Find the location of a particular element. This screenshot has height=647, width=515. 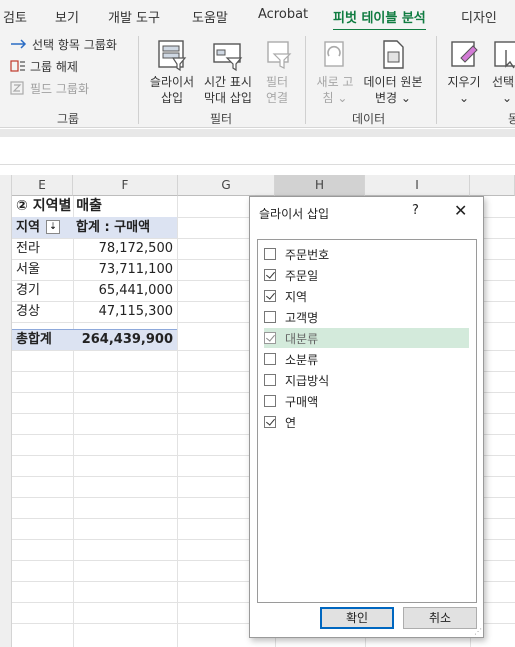

pivot-row-value: 73,711,100 is located at coordinates (125, 269).